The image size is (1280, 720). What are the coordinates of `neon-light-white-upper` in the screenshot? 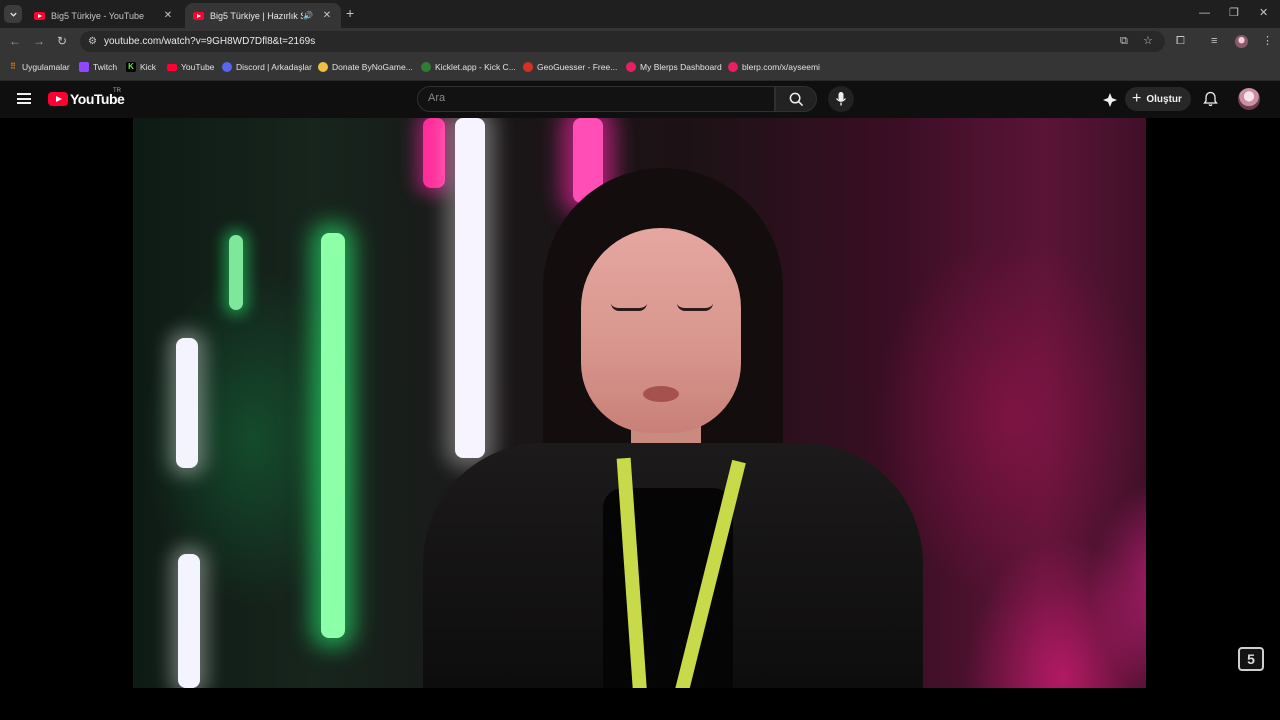 It's located at (187, 403).